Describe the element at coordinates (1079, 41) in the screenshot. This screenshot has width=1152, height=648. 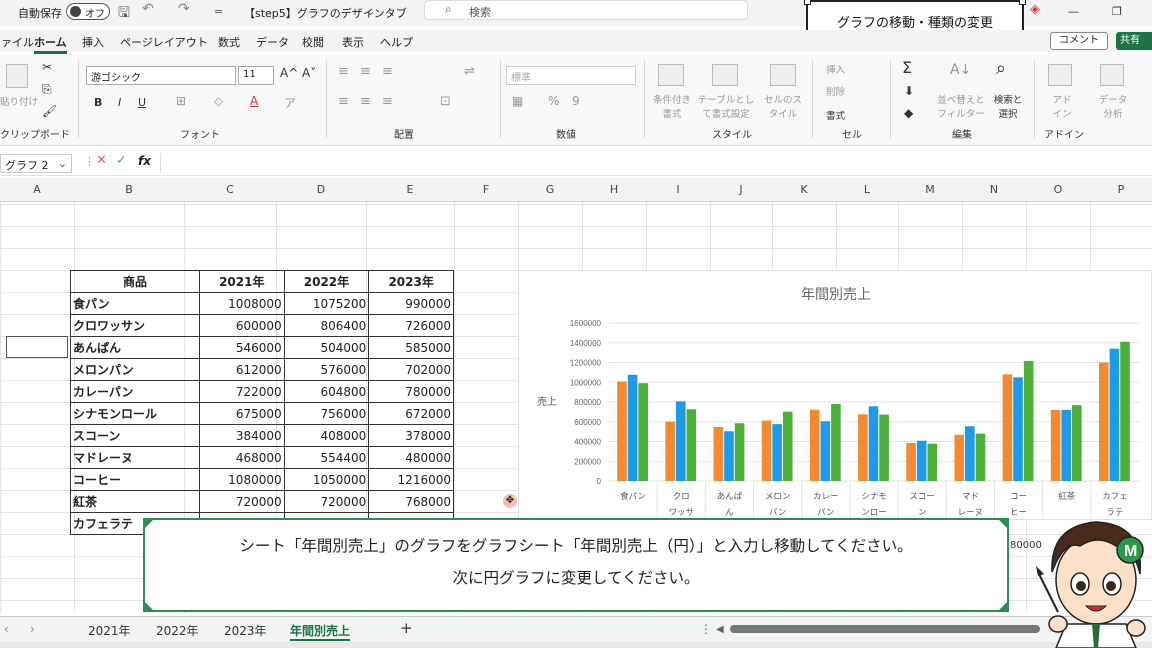
I see `comment-button: コメント` at that location.